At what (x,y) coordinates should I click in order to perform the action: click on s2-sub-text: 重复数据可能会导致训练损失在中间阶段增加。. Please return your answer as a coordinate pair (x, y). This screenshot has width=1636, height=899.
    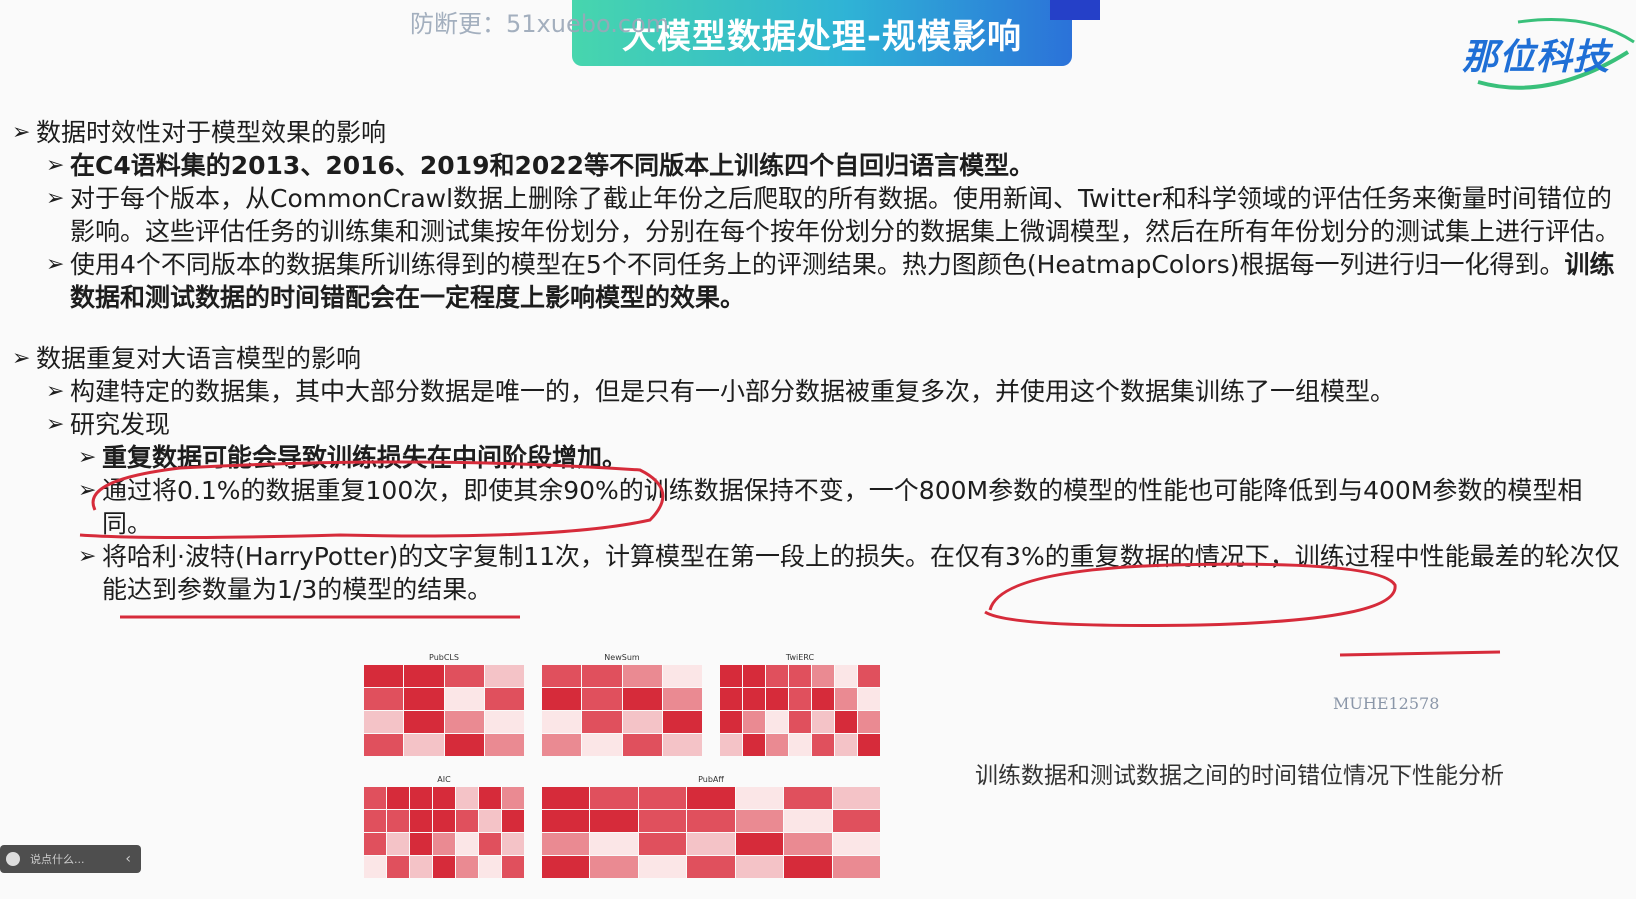
    Looking at the image, I should click on (365, 457).